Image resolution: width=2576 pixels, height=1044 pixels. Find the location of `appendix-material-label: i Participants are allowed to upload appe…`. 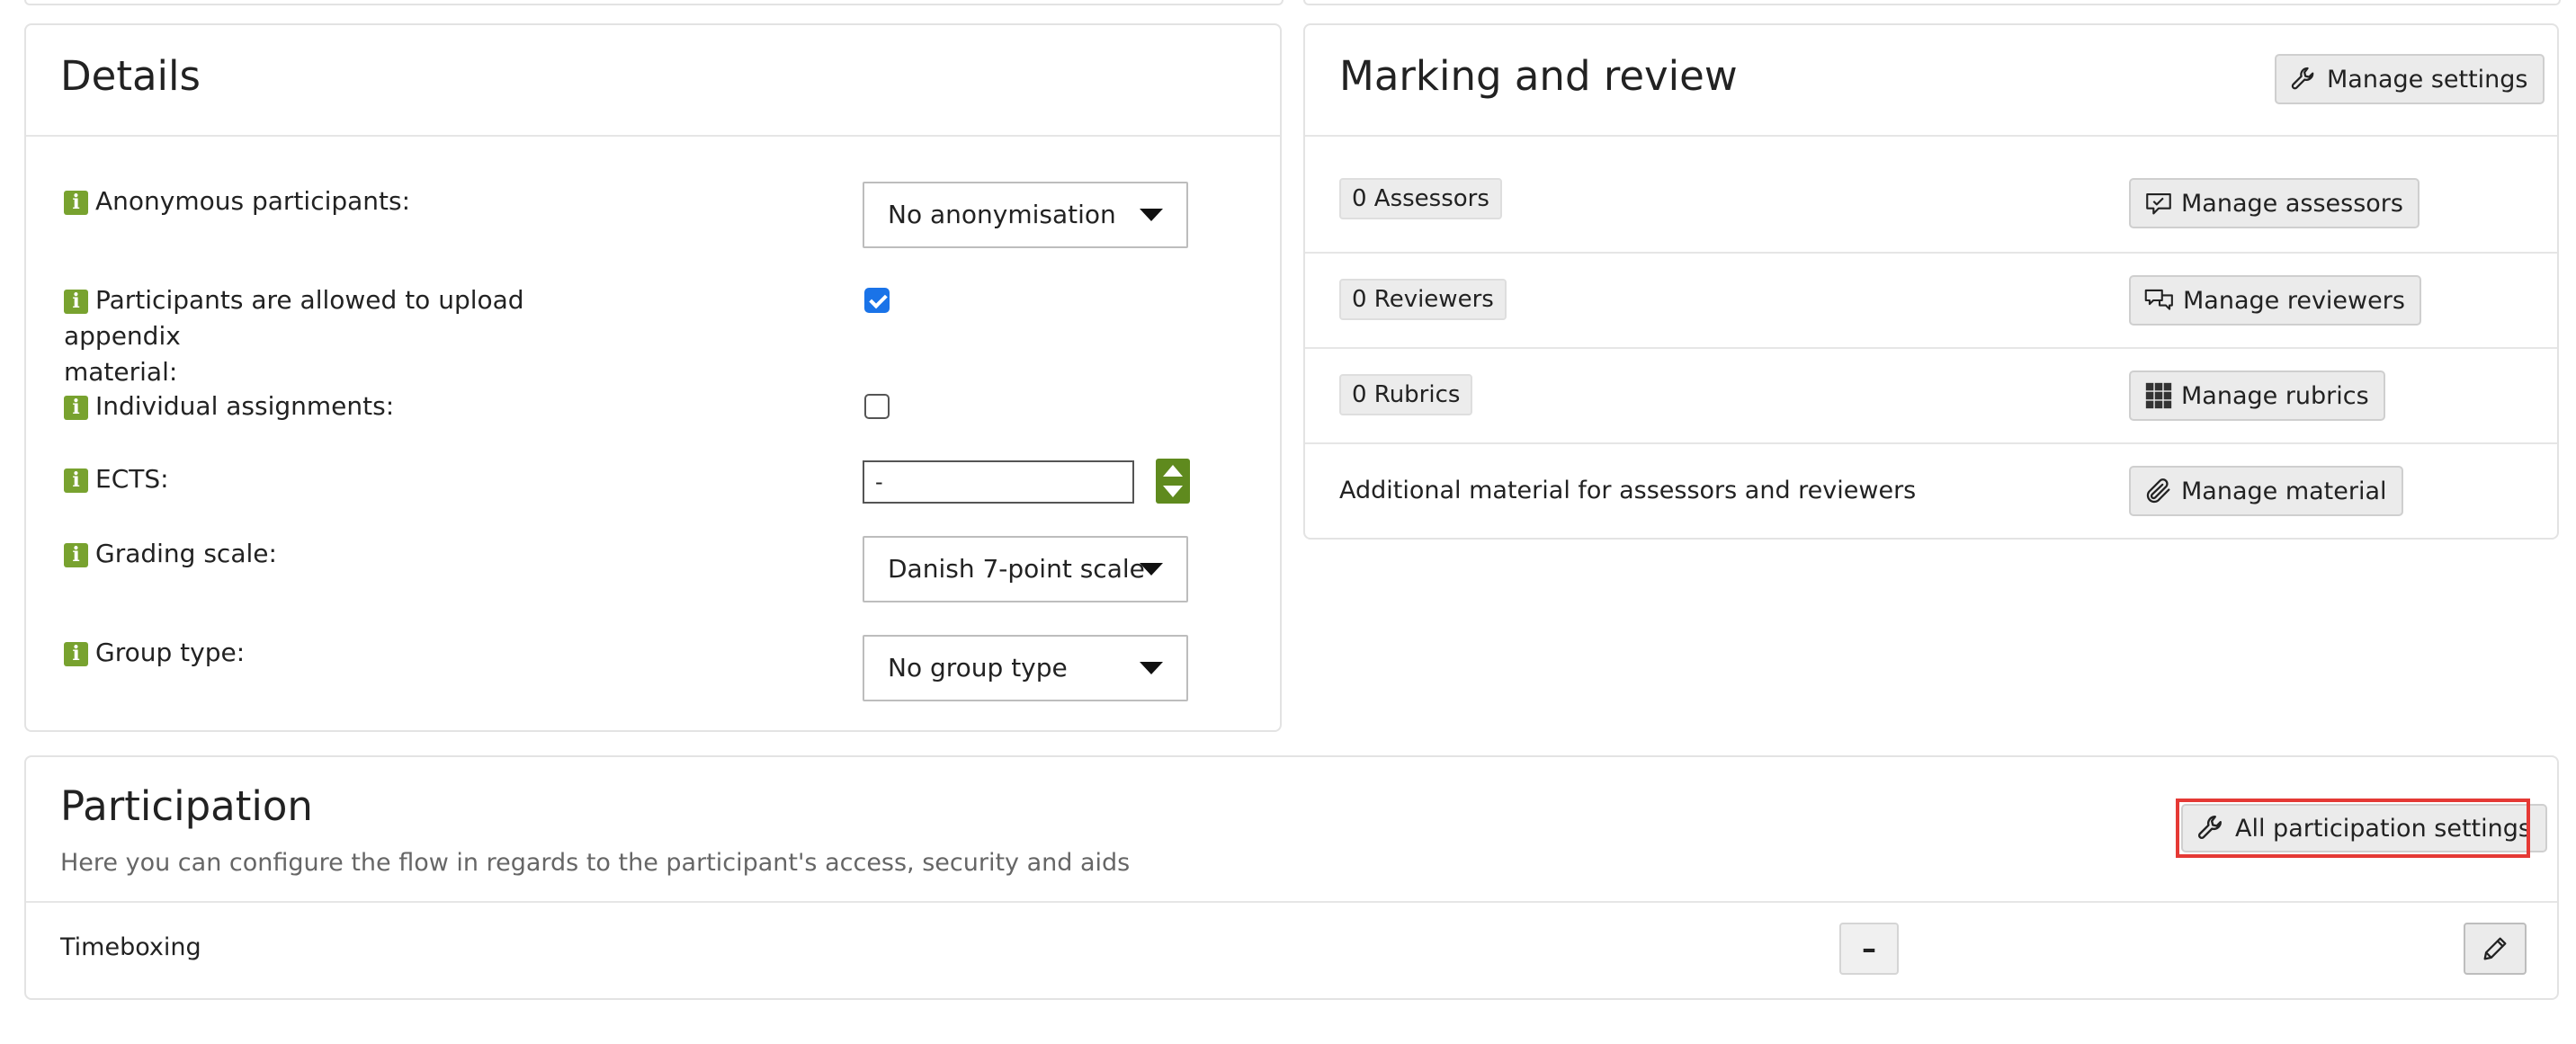

appendix-material-label: i Participants are allowed to upload appe… is located at coordinates (294, 336).